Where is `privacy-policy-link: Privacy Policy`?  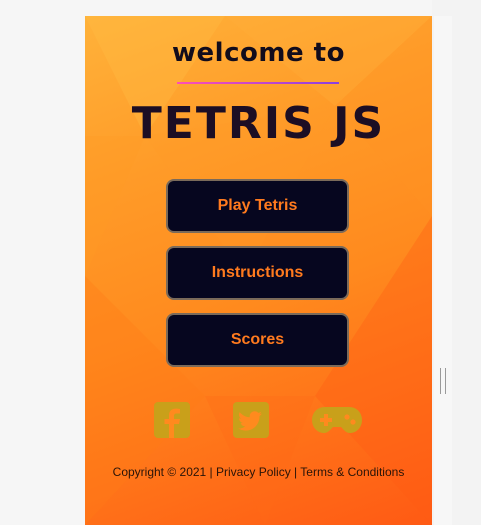 privacy-policy-link: Privacy Policy is located at coordinates (253, 472).